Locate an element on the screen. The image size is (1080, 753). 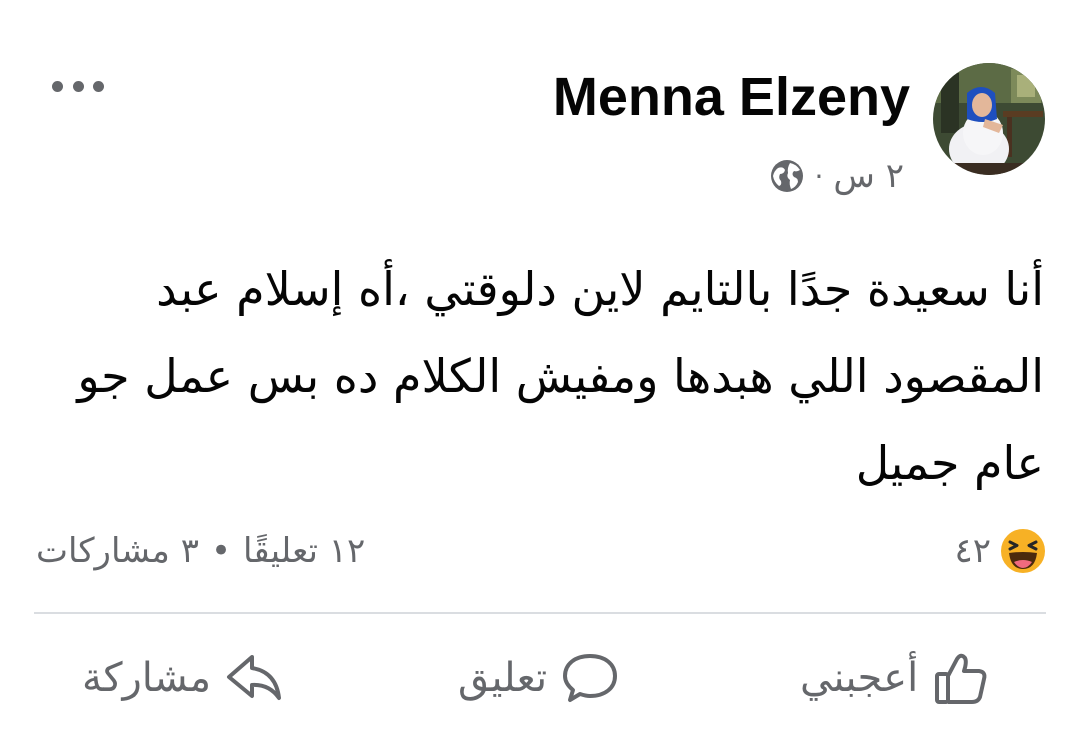
like-label: أعجبني is located at coordinates (859, 678).